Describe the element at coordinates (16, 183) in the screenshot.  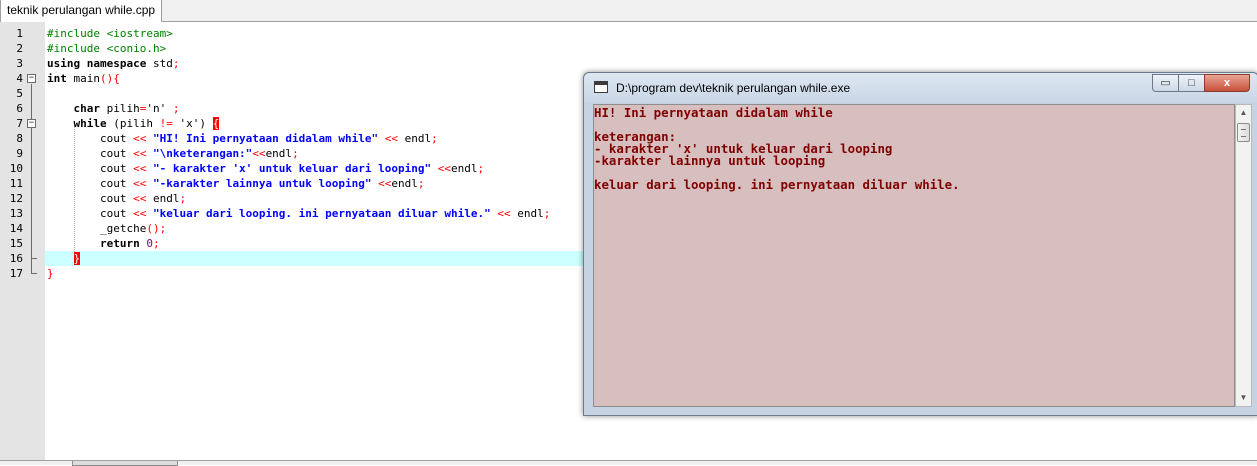
I see `line-number: 11` at that location.